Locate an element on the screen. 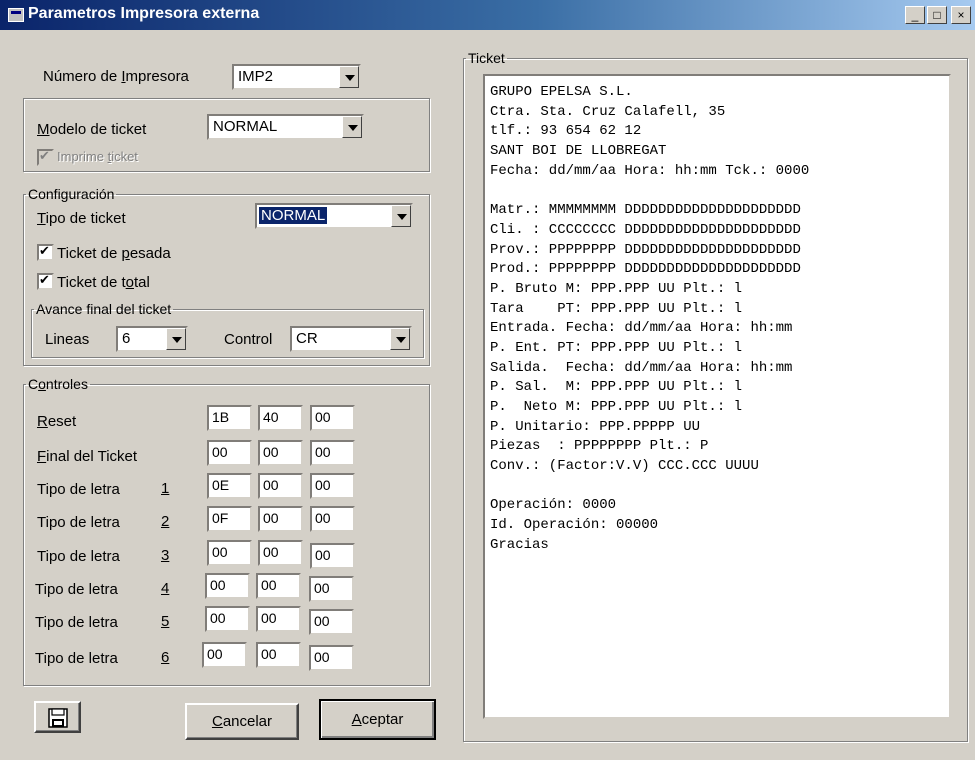 The image size is (975, 760). advance-legend: Avance final del ticket is located at coordinates (104, 309).